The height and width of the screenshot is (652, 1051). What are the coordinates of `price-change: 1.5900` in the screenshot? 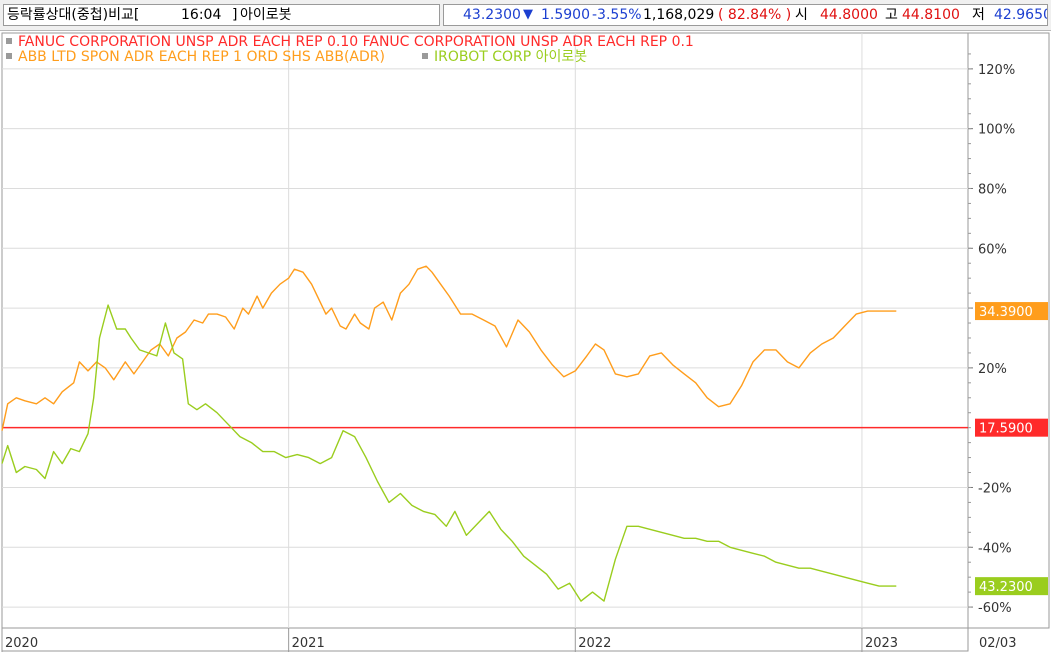 It's located at (565, 15).